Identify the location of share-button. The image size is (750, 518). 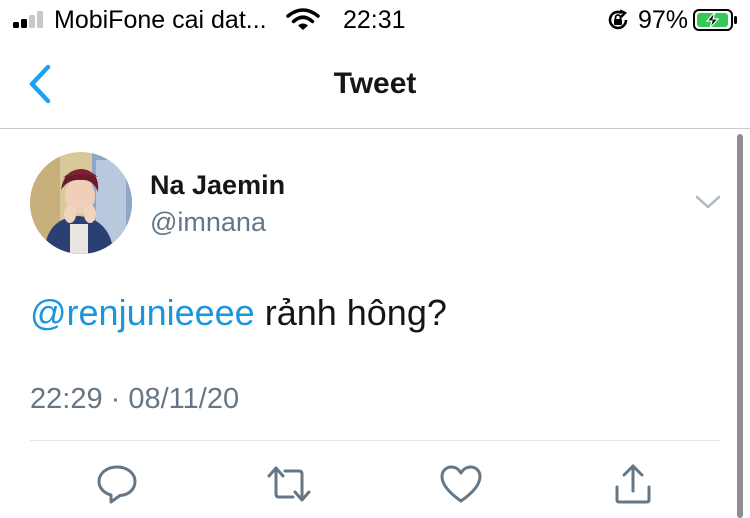
(633, 484).